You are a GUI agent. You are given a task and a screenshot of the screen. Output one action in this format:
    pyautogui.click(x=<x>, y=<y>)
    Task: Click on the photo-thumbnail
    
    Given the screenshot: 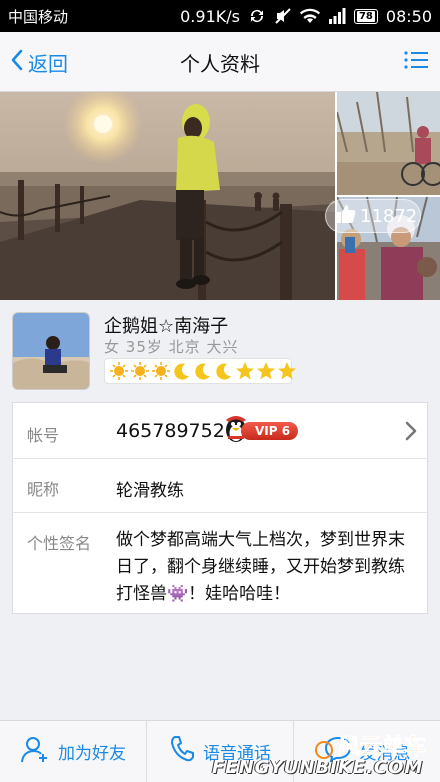 What is the action you would take?
    pyautogui.click(x=388, y=143)
    